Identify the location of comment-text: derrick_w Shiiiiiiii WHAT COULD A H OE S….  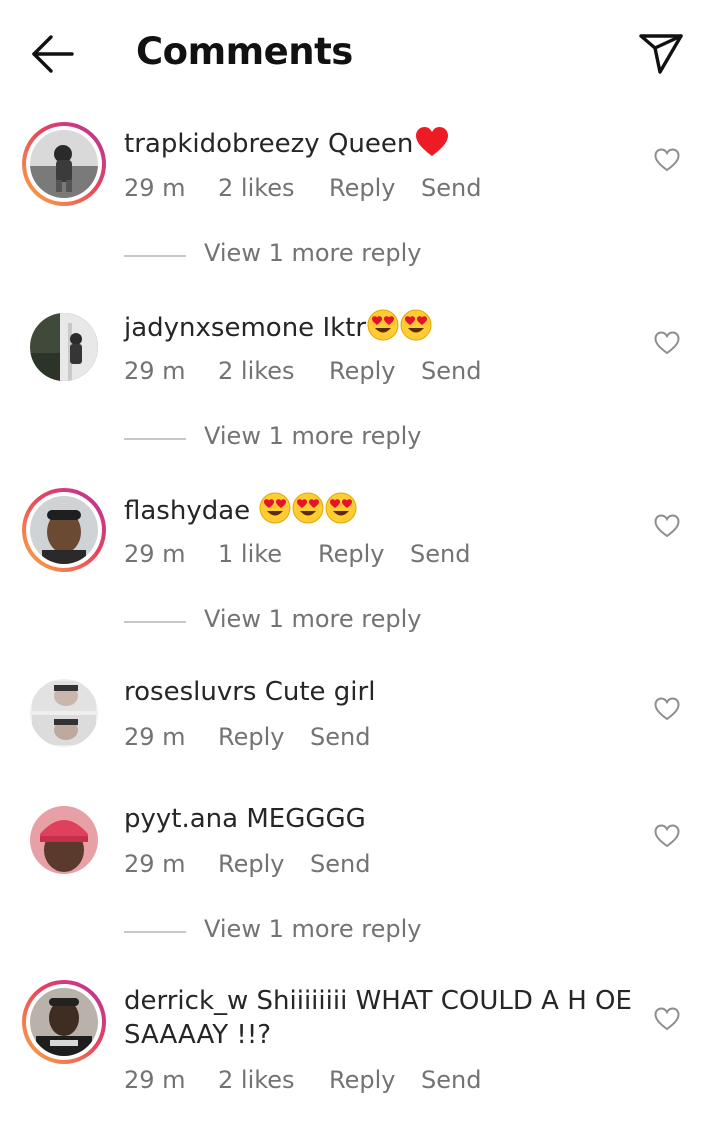
(384, 1018).